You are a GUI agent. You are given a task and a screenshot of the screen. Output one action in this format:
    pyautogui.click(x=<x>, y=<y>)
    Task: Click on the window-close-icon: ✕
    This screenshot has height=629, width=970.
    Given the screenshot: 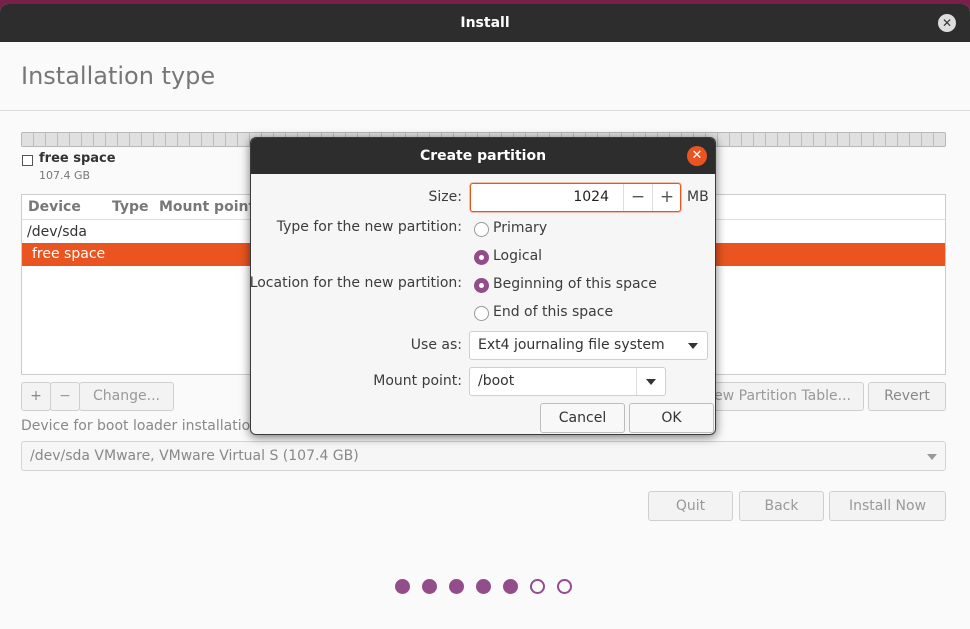 What is the action you would take?
    pyautogui.click(x=947, y=23)
    